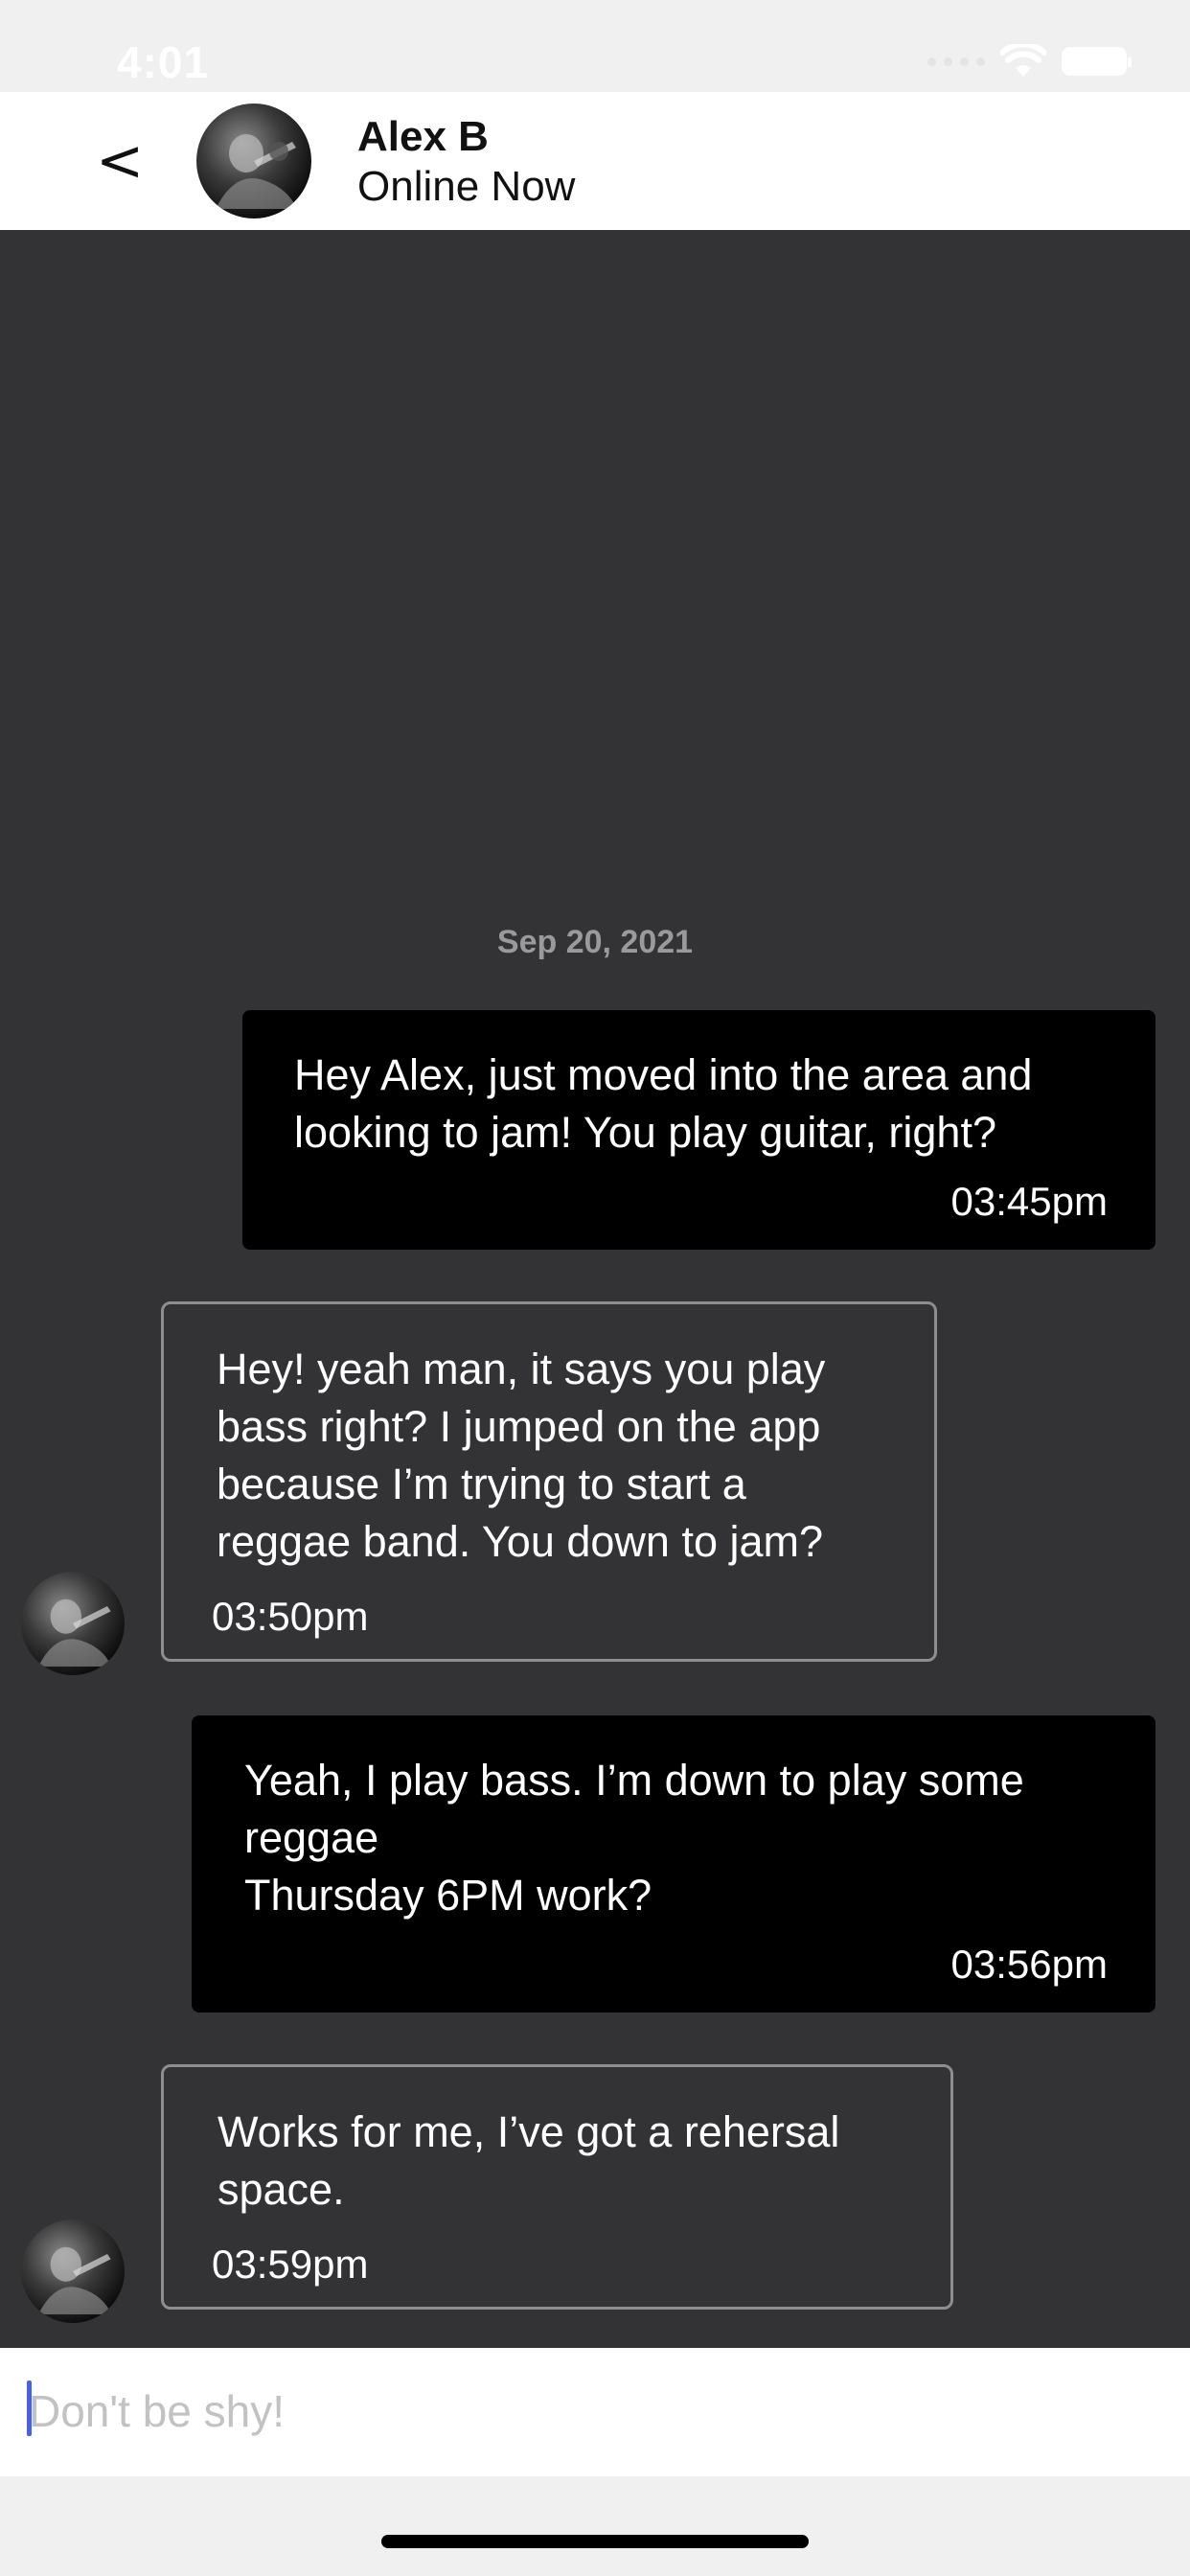 The width and height of the screenshot is (1190, 2576). Describe the element at coordinates (423, 136) in the screenshot. I see `contact-name: Alex B` at that location.